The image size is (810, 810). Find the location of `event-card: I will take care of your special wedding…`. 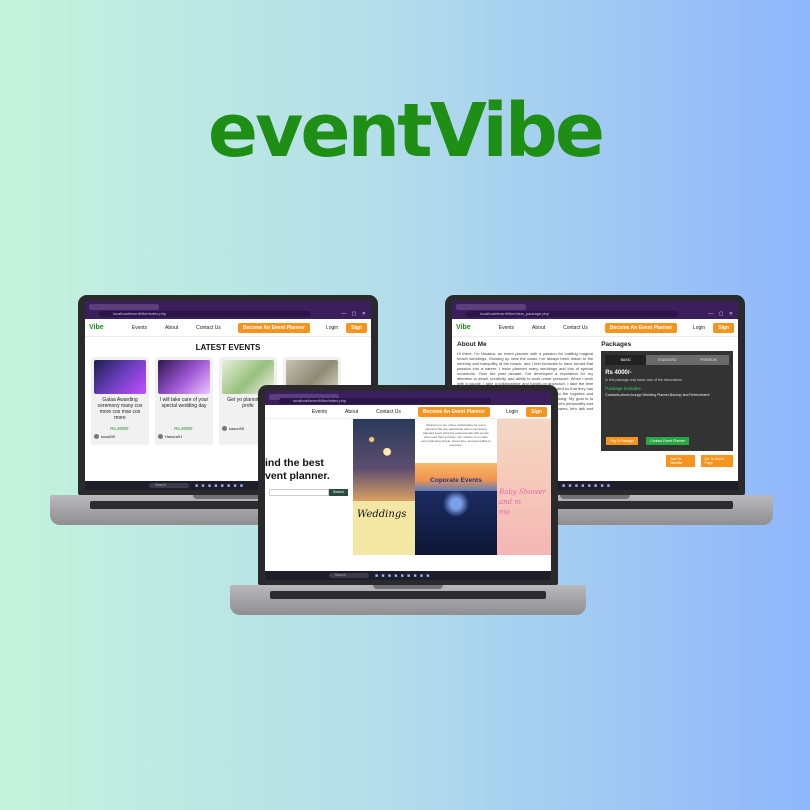

event-card: I will take care of your special wedding… is located at coordinates (184, 401).